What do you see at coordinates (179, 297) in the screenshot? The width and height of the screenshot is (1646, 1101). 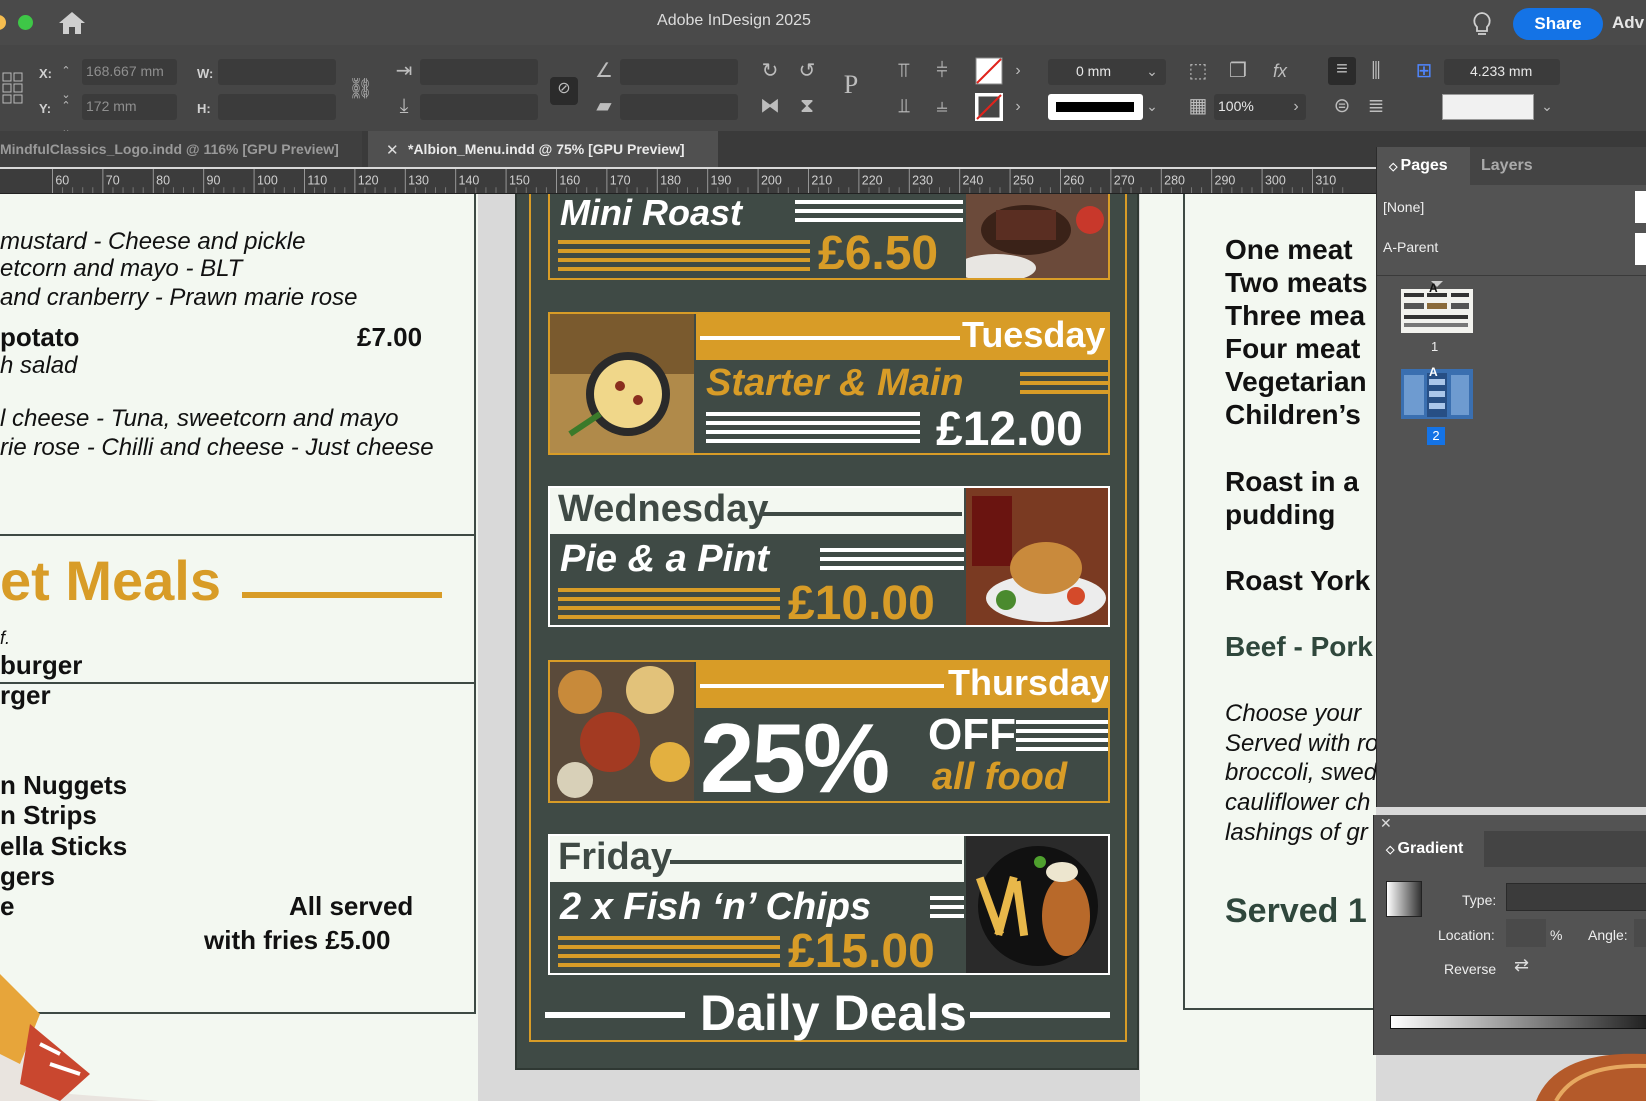 I see `menu-line: and cranberry - Prawn marie rose` at bounding box center [179, 297].